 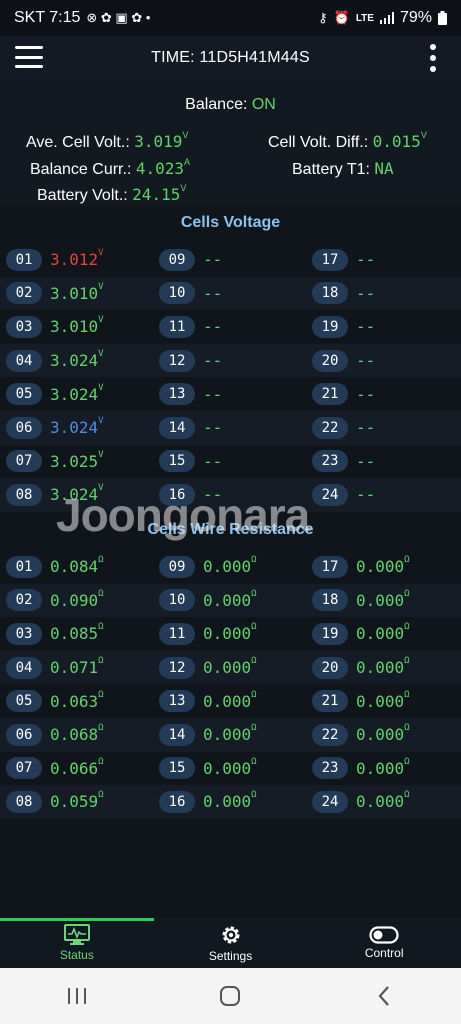 I want to click on ave-cell-volt-label: Ave. Cell Volt.:, so click(x=78, y=142).